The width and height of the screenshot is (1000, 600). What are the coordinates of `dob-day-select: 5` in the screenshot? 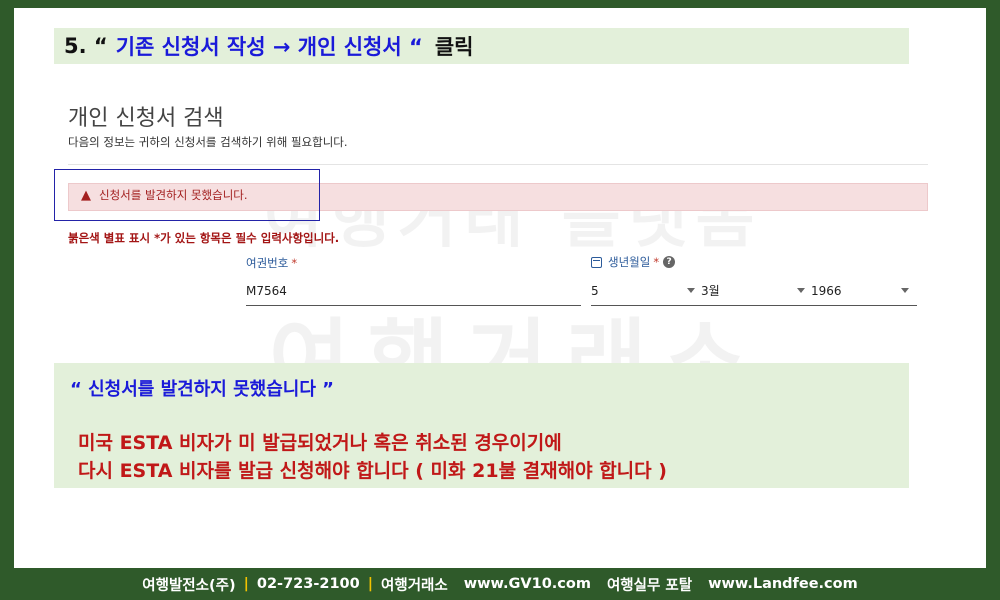 It's located at (647, 291).